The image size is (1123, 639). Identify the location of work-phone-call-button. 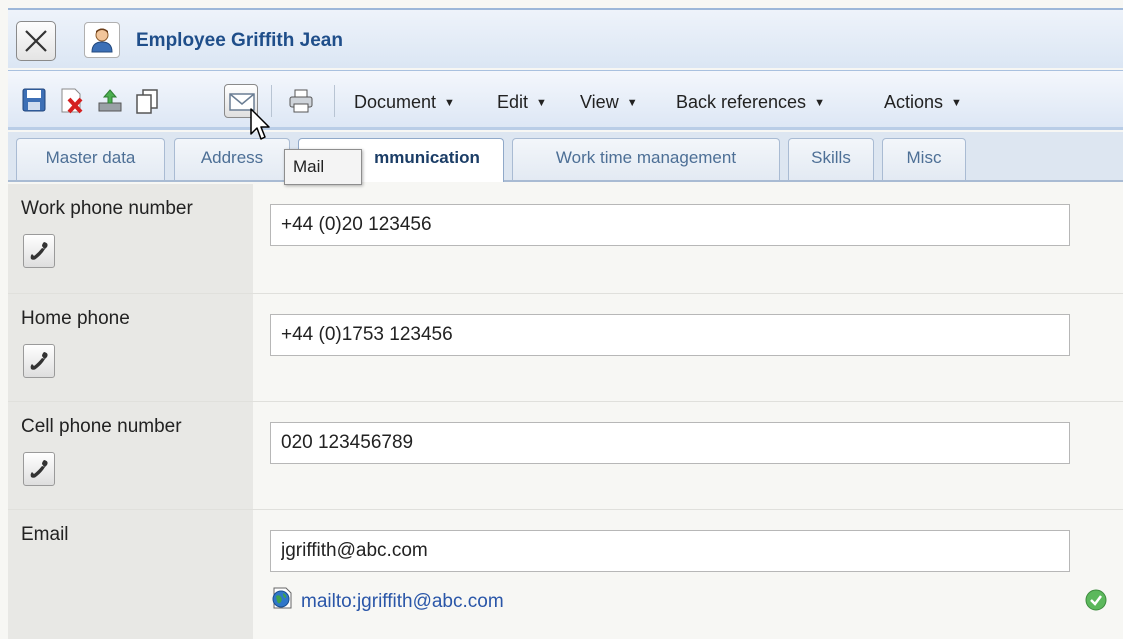
(39, 251).